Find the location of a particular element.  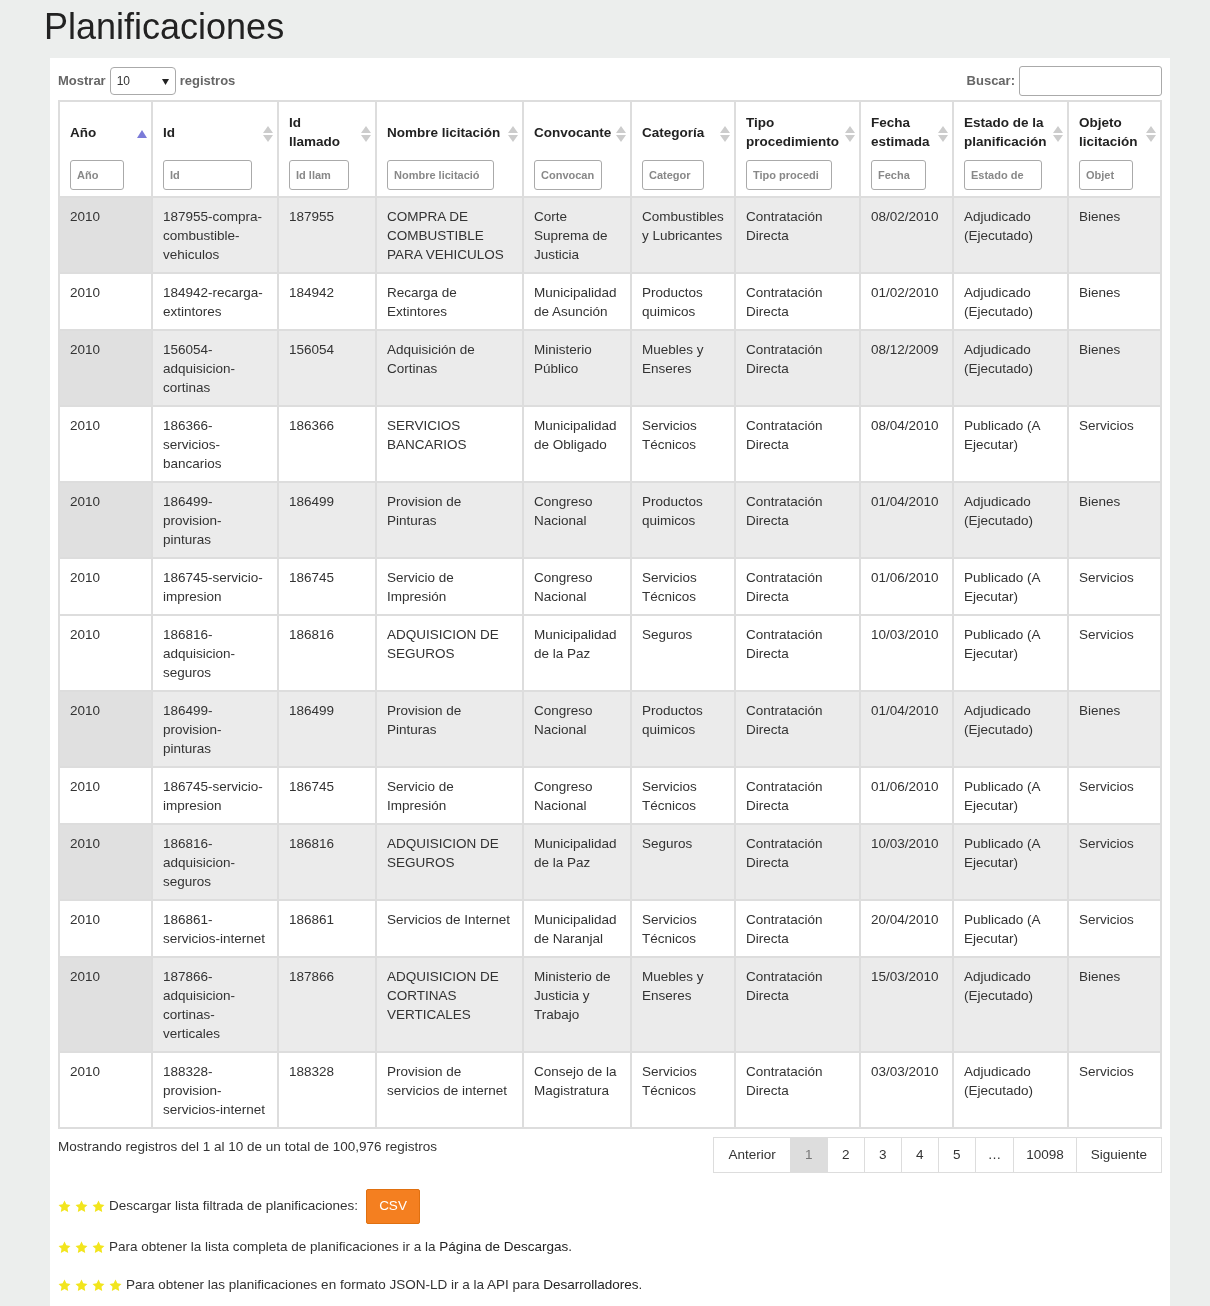

column-header: Año Año is located at coordinates (105, 149).